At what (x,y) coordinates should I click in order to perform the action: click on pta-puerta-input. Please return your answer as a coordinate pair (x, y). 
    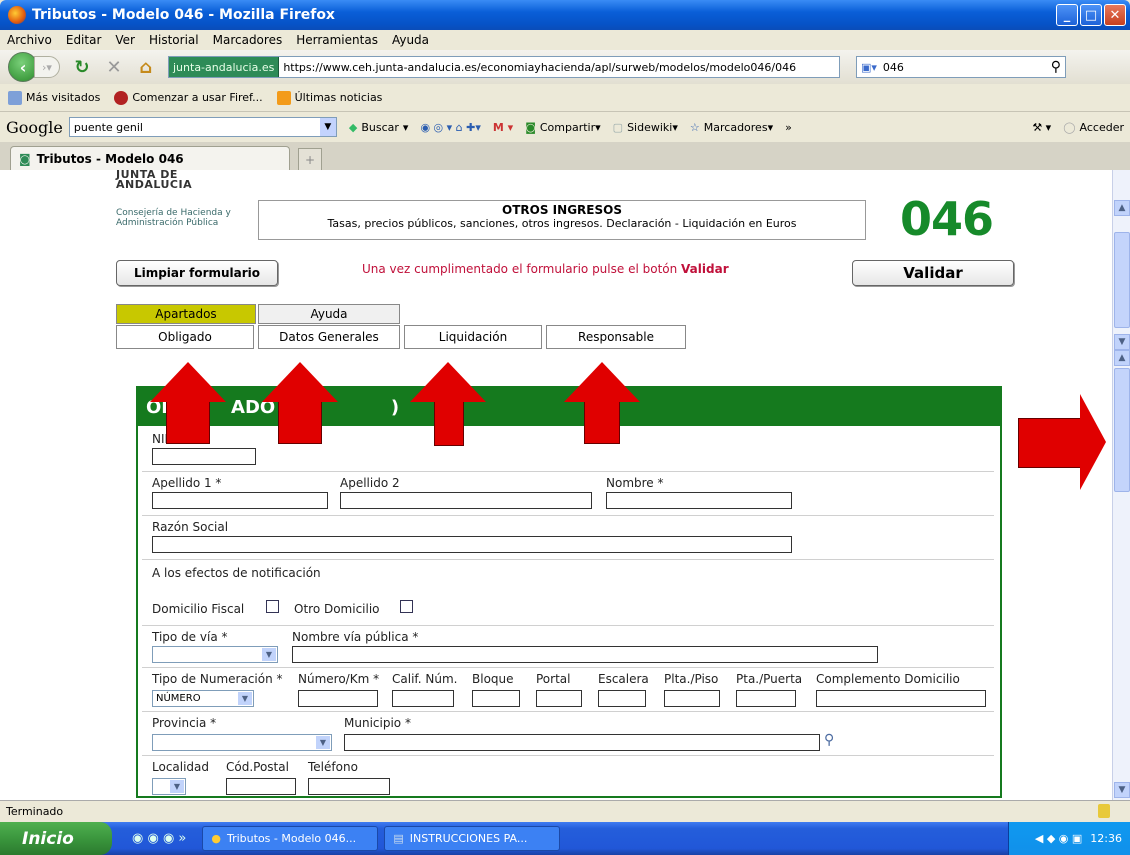
    Looking at the image, I should click on (766, 698).